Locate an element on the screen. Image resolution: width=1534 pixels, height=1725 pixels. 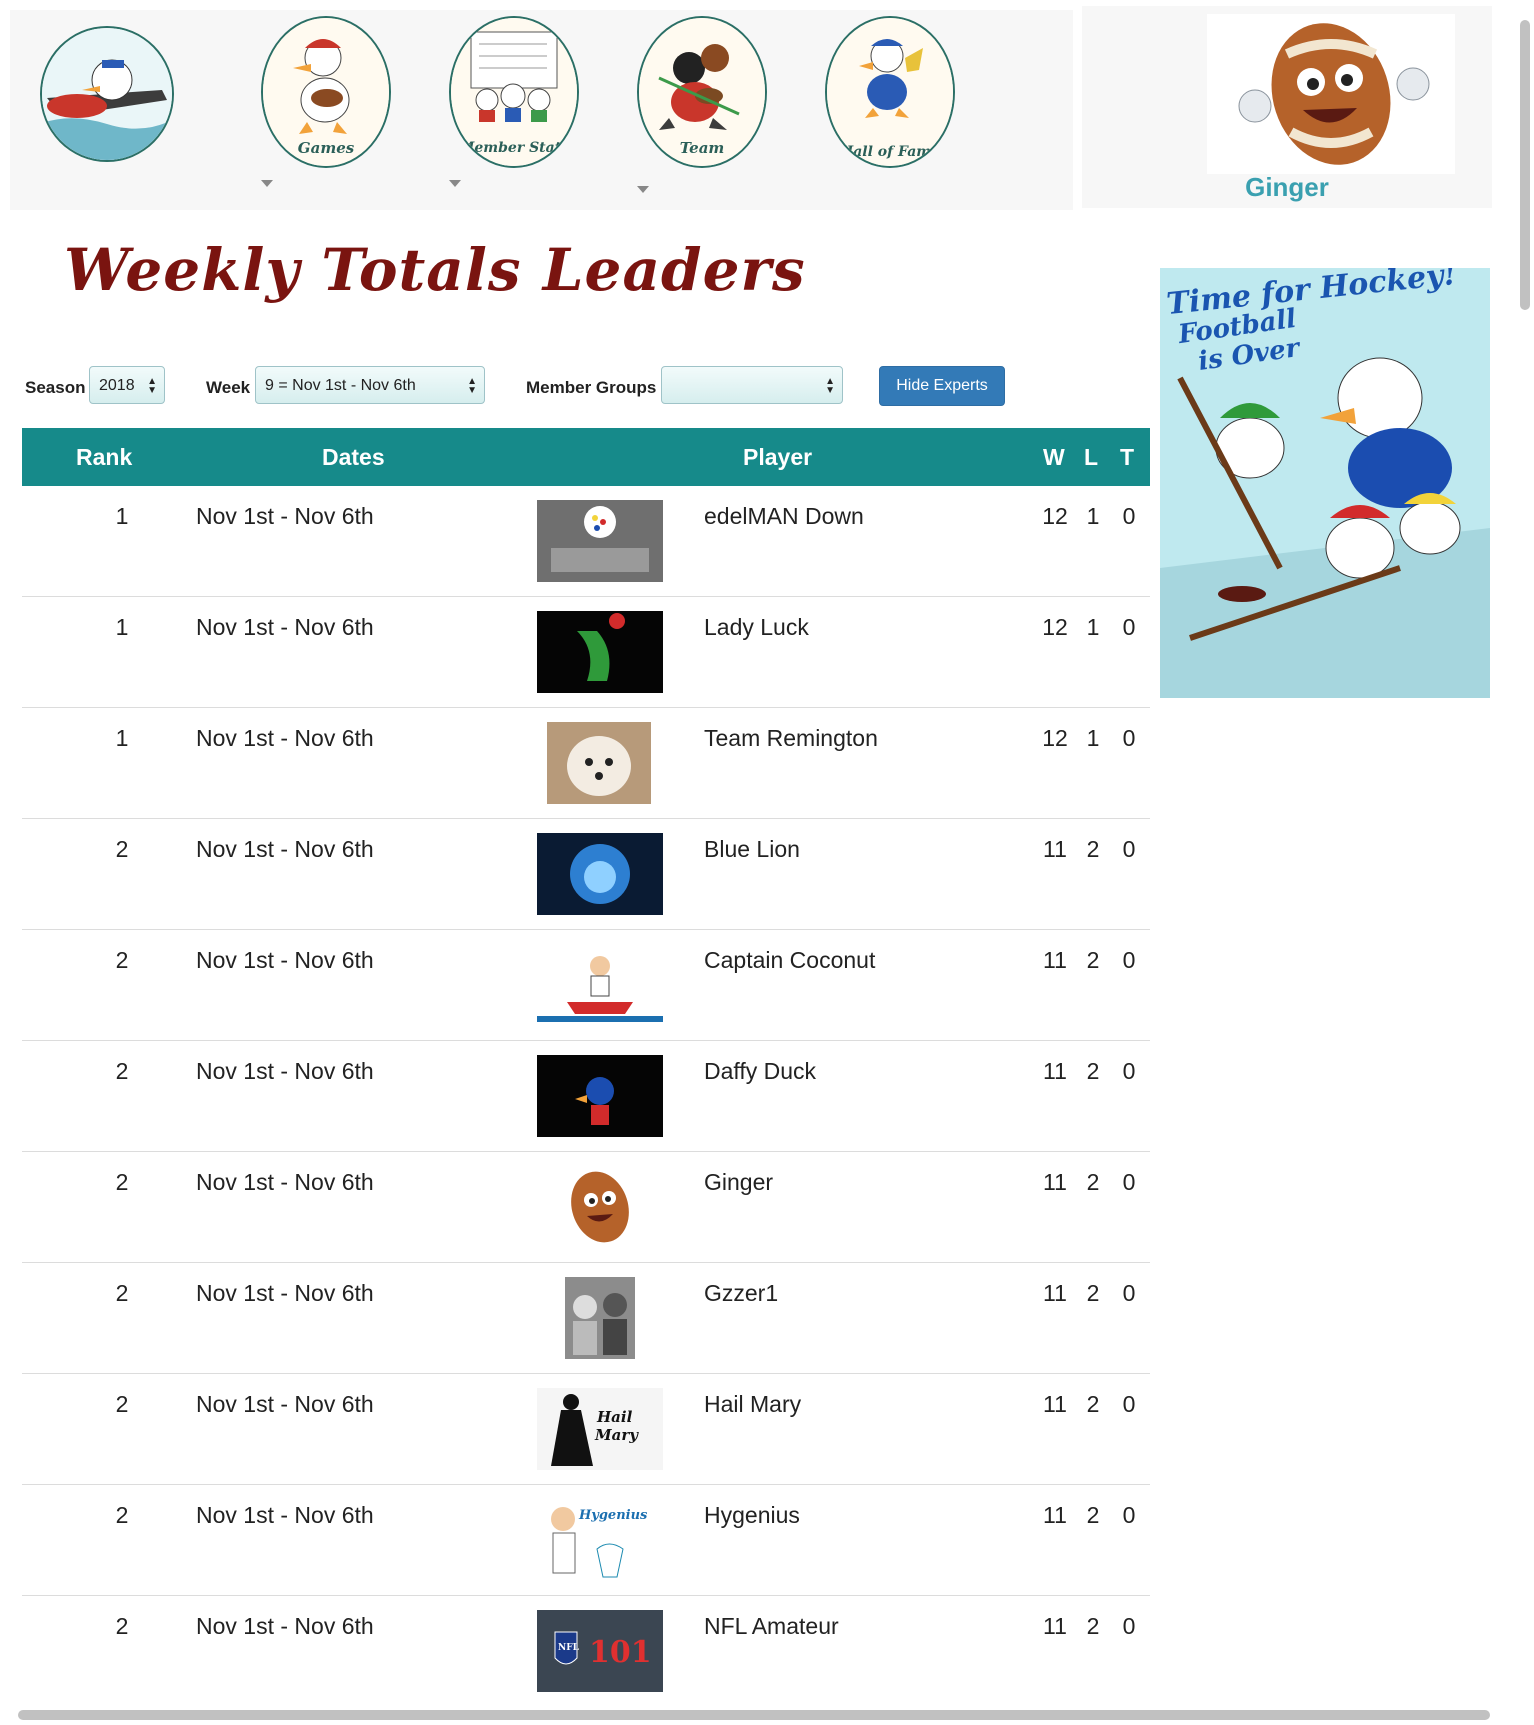
table-row: 2 Nov 1st - Nov 6th Hygenius Hygenius 11 2 0 is located at coordinates (586, 1540).